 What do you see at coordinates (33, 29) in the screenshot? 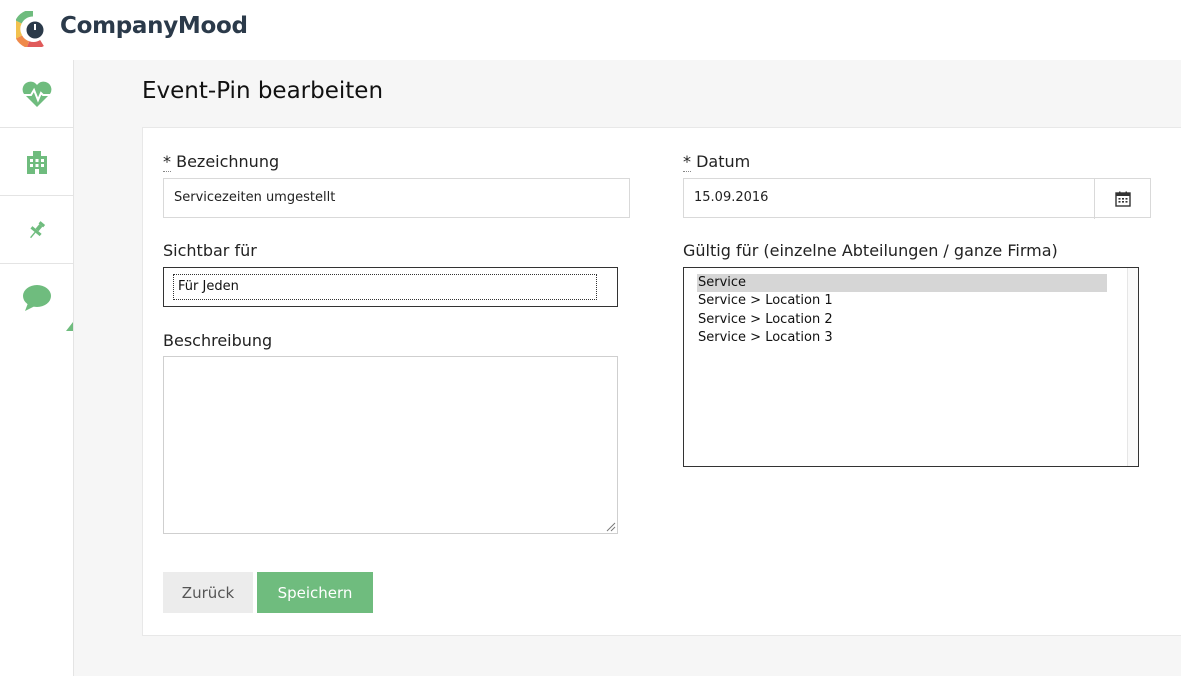
I see `company-mood-logo` at bounding box center [33, 29].